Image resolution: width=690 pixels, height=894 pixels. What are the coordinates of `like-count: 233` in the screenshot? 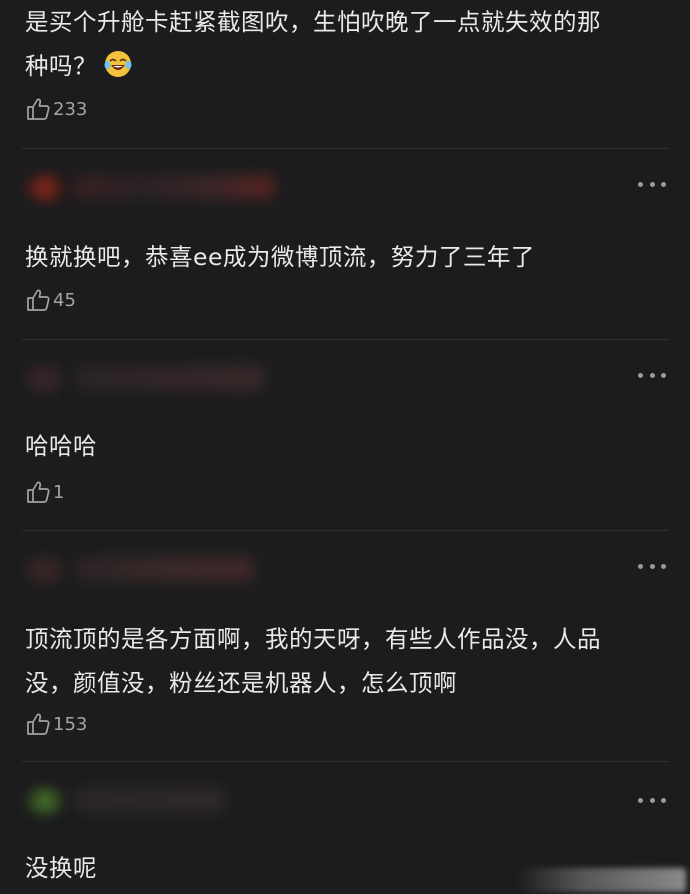 It's located at (70, 109).